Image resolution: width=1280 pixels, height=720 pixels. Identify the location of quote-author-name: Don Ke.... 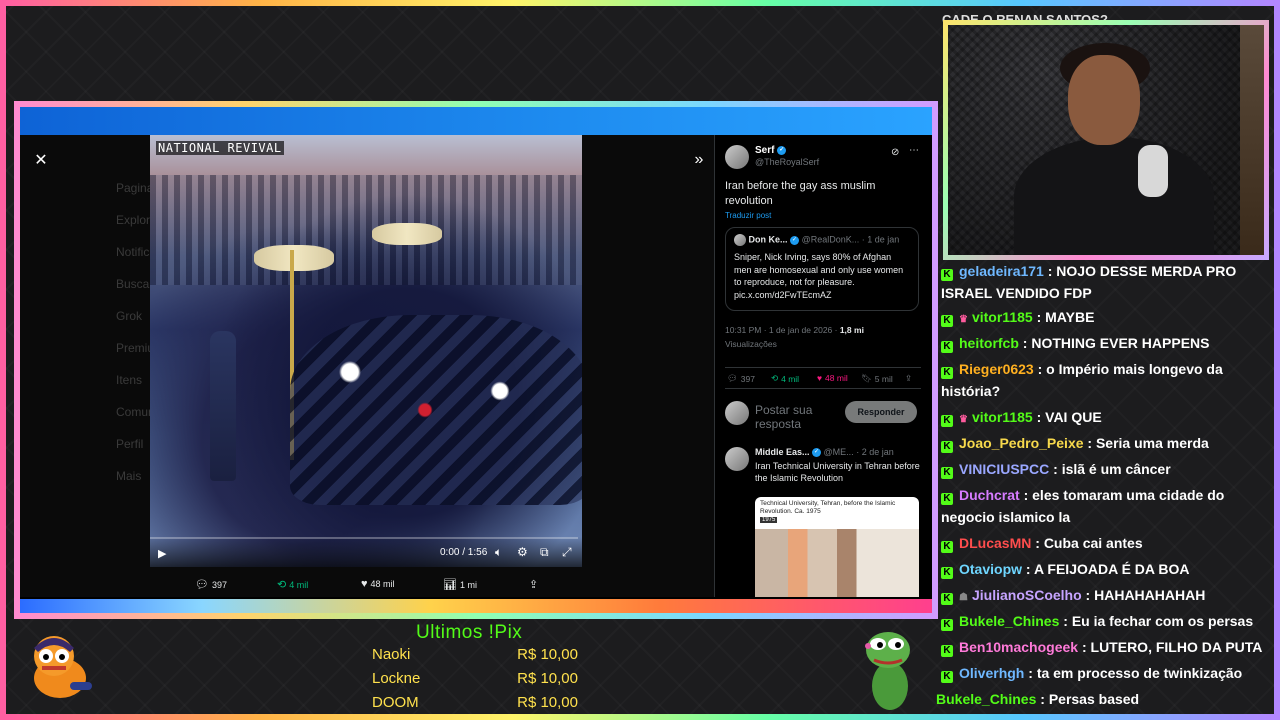
(768, 239).